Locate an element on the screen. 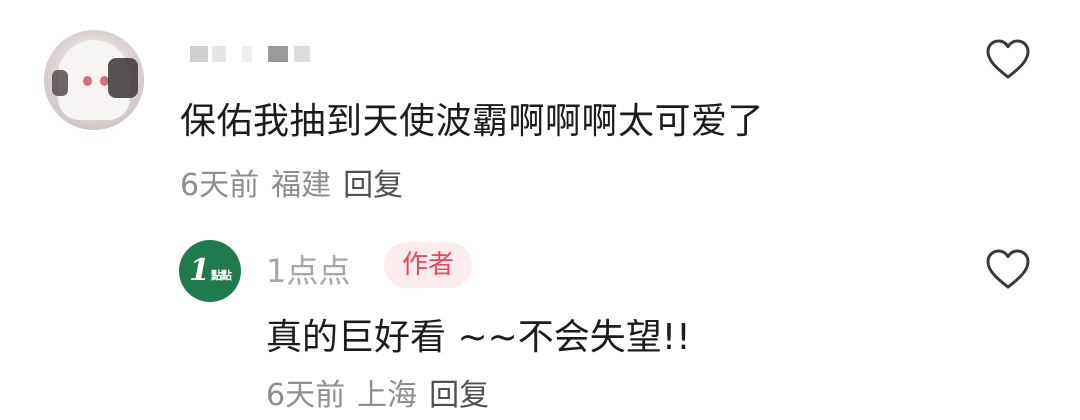 The image size is (1080, 420). logo-word: 點點 is located at coordinates (221, 275).